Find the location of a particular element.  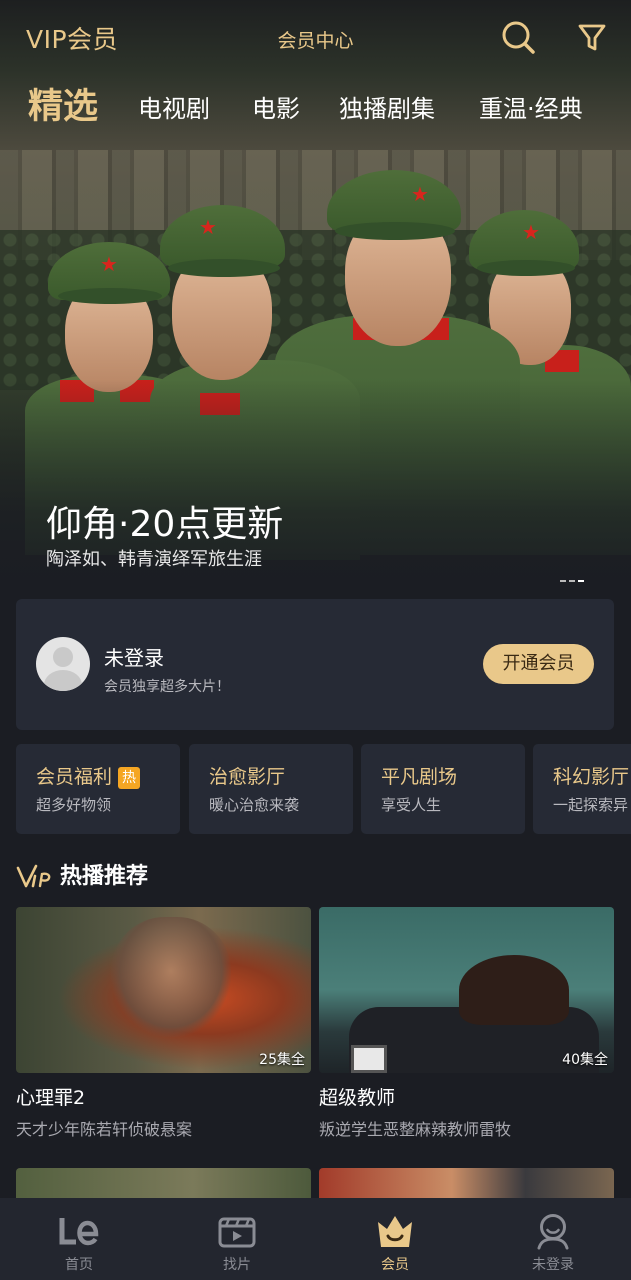

nav-label: 找片 is located at coordinates (237, 1265).